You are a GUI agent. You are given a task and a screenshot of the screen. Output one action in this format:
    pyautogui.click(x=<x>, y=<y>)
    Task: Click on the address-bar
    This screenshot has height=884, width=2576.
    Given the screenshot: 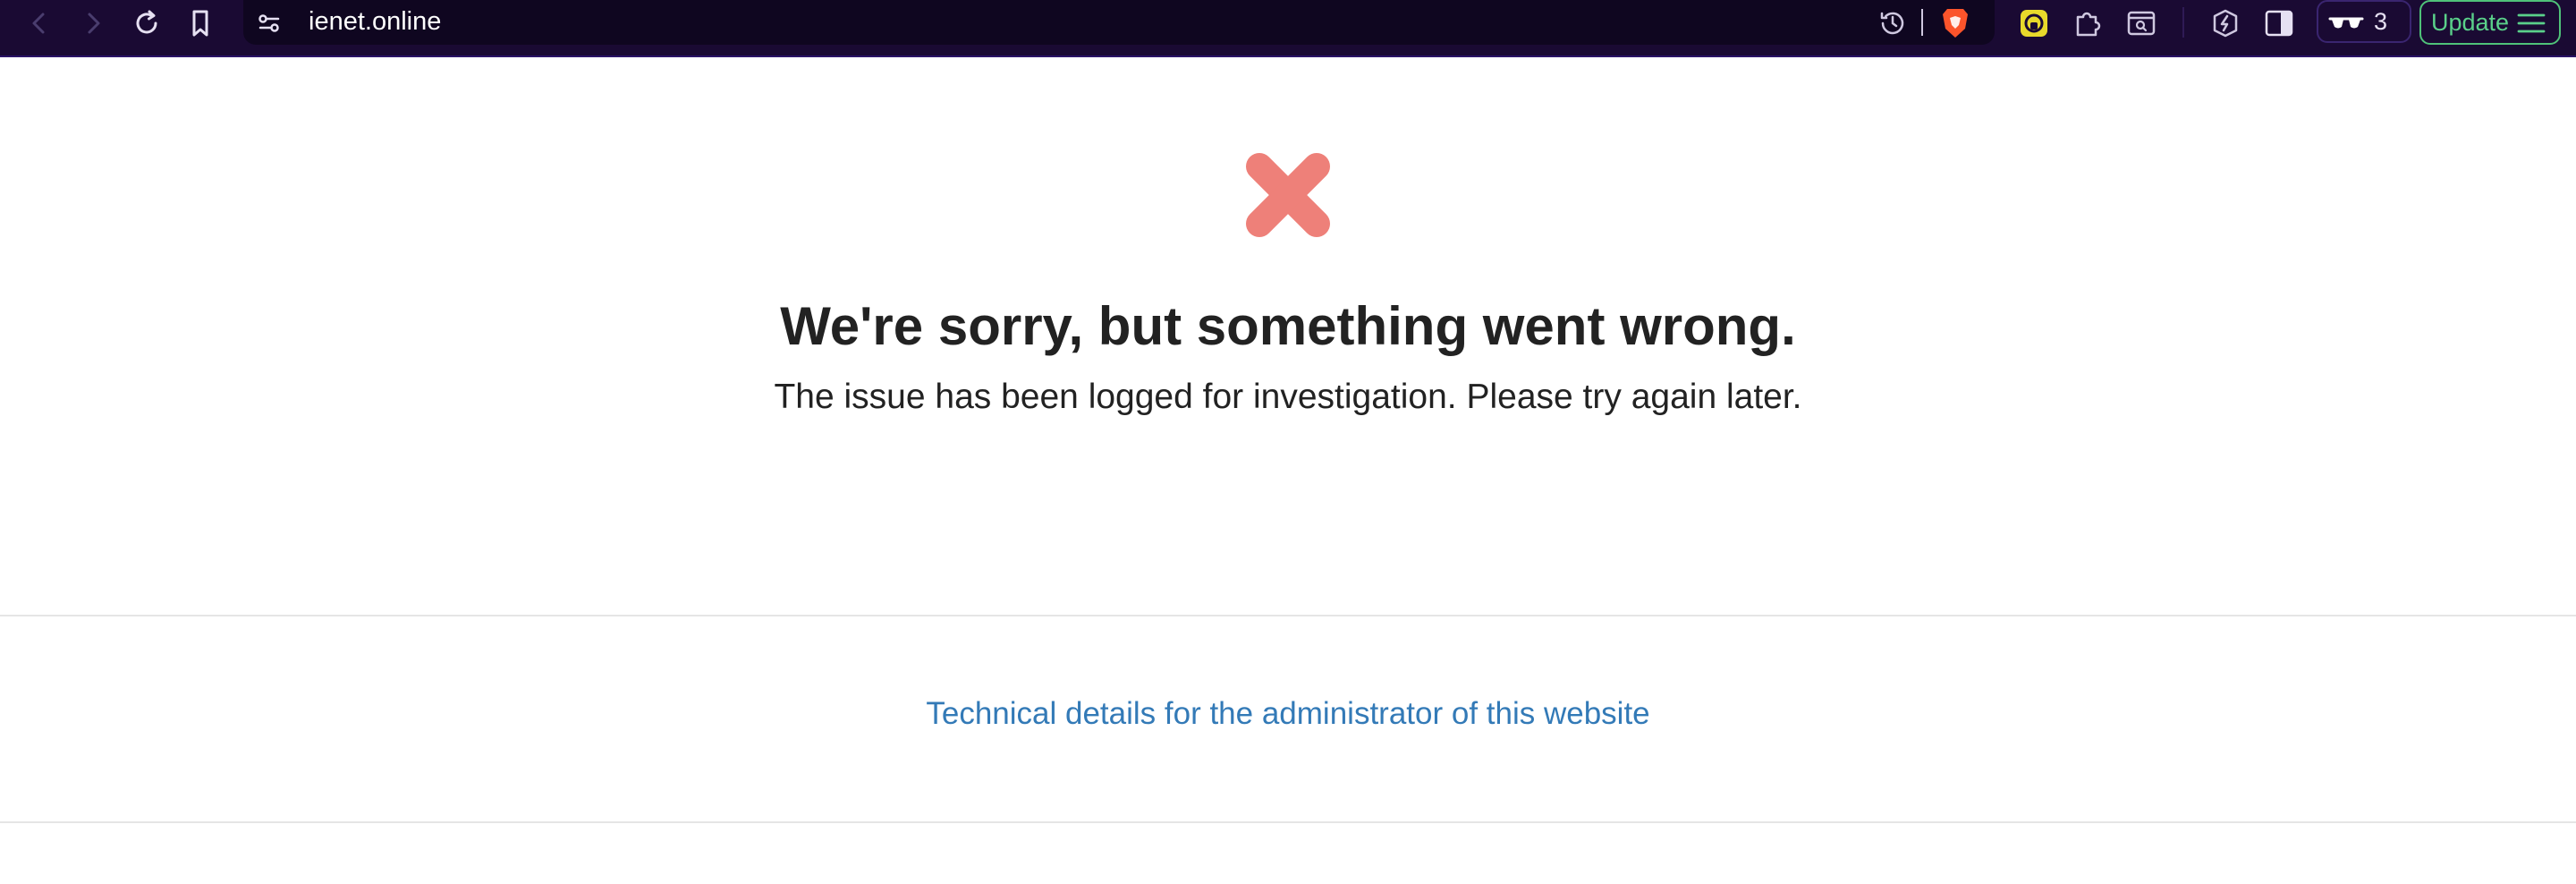 What is the action you would take?
    pyautogui.click(x=1119, y=22)
    